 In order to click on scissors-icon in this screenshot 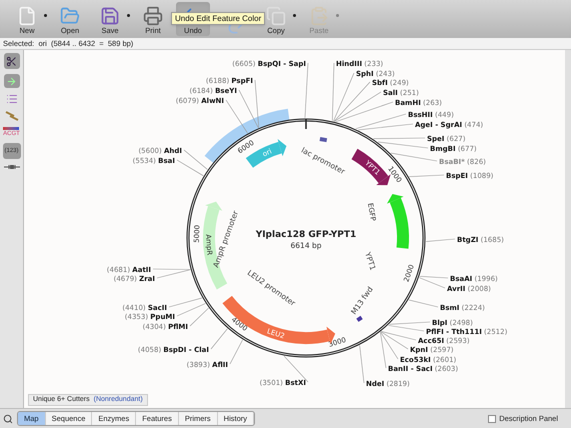, I will do `click(11, 61)`.